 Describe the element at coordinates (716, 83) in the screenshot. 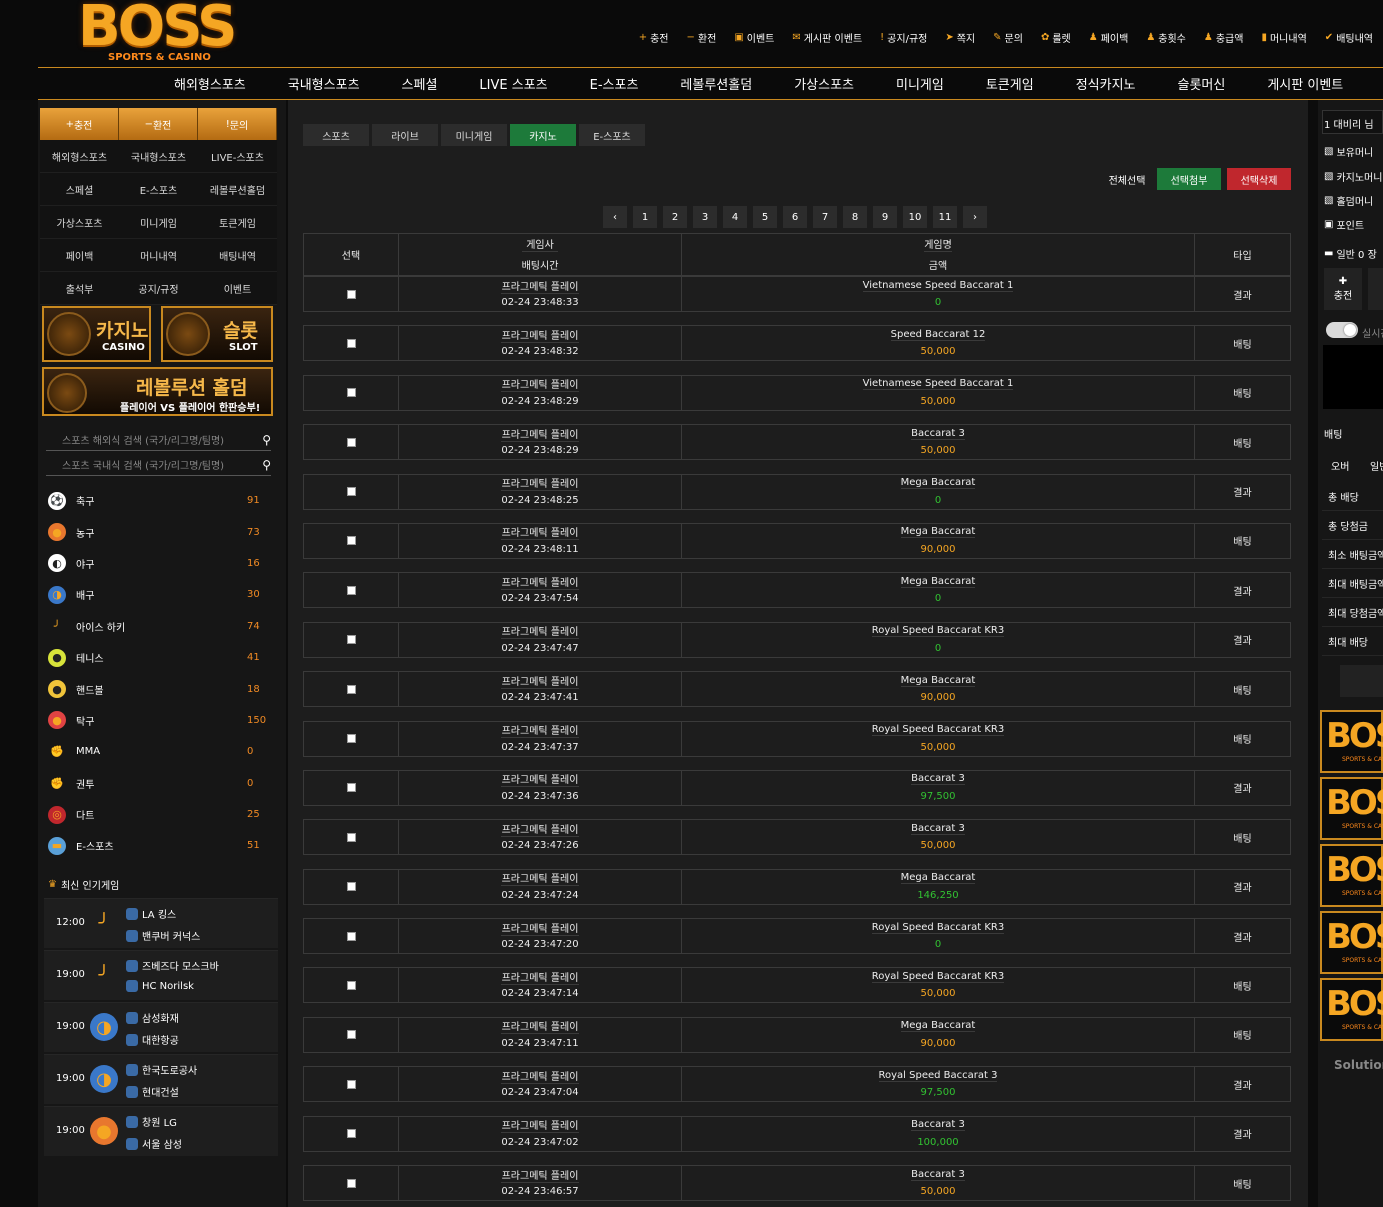

I see `main-nav-item: 레볼루션홀덤` at that location.